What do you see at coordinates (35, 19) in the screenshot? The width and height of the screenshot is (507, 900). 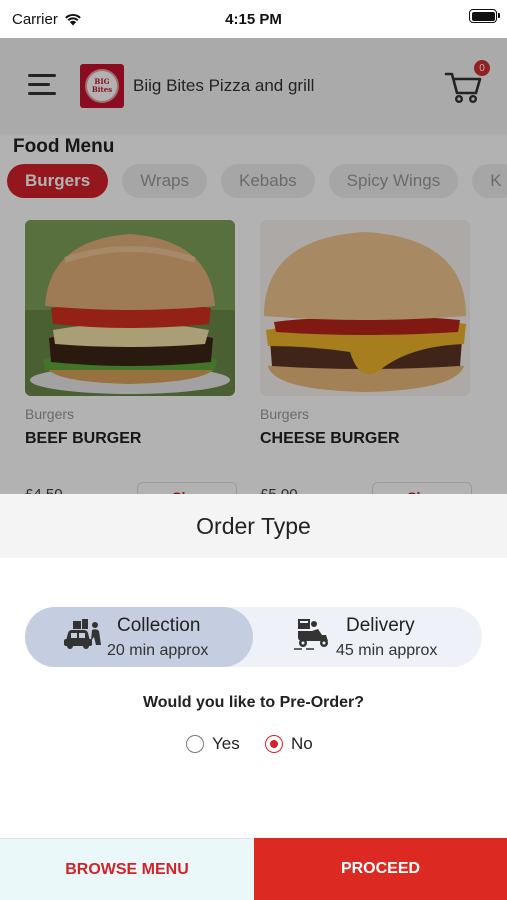 I see `carrier-label: Carrier` at bounding box center [35, 19].